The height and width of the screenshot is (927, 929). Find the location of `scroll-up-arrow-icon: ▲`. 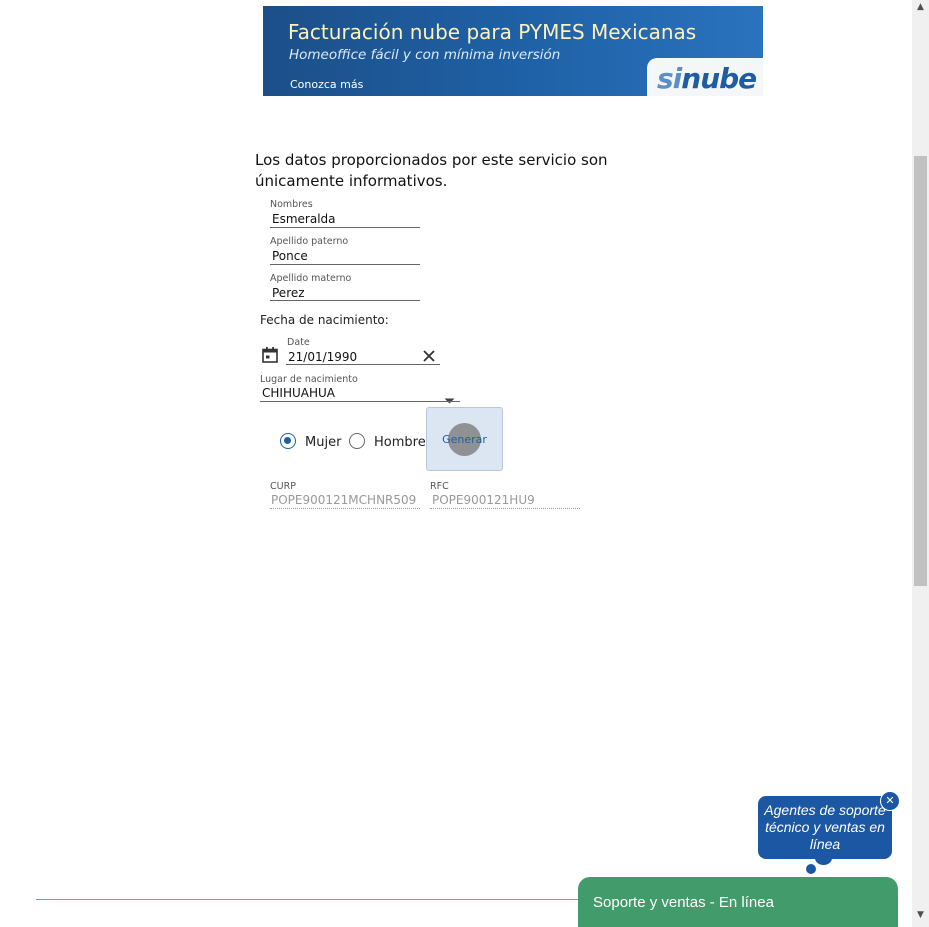

scroll-up-arrow-icon: ▲ is located at coordinates (920, 9).